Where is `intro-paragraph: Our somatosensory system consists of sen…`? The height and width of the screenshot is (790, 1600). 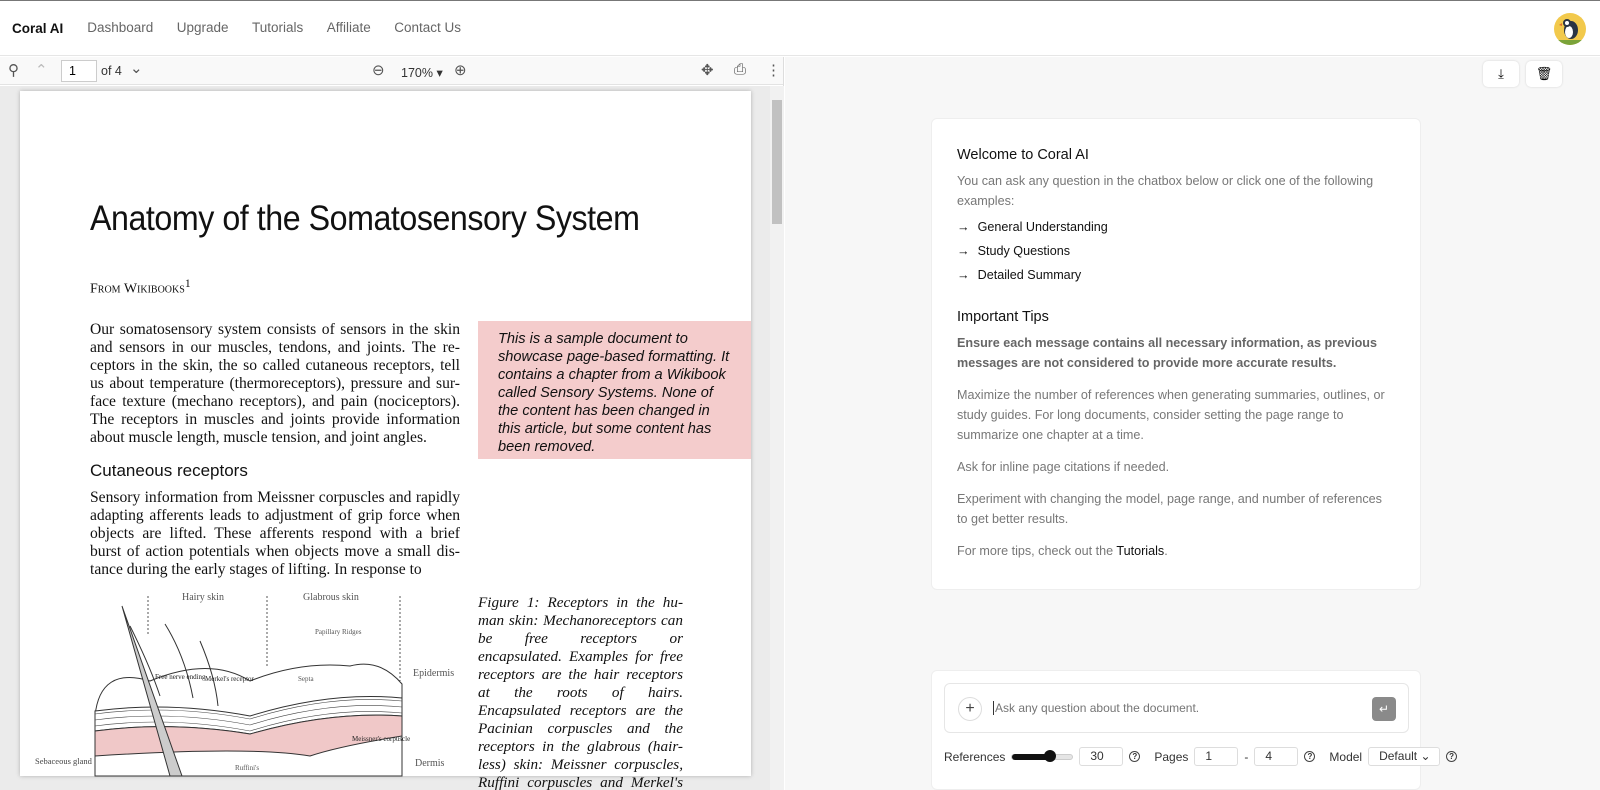 intro-paragraph: Our somatosensory system consists of sen… is located at coordinates (275, 383).